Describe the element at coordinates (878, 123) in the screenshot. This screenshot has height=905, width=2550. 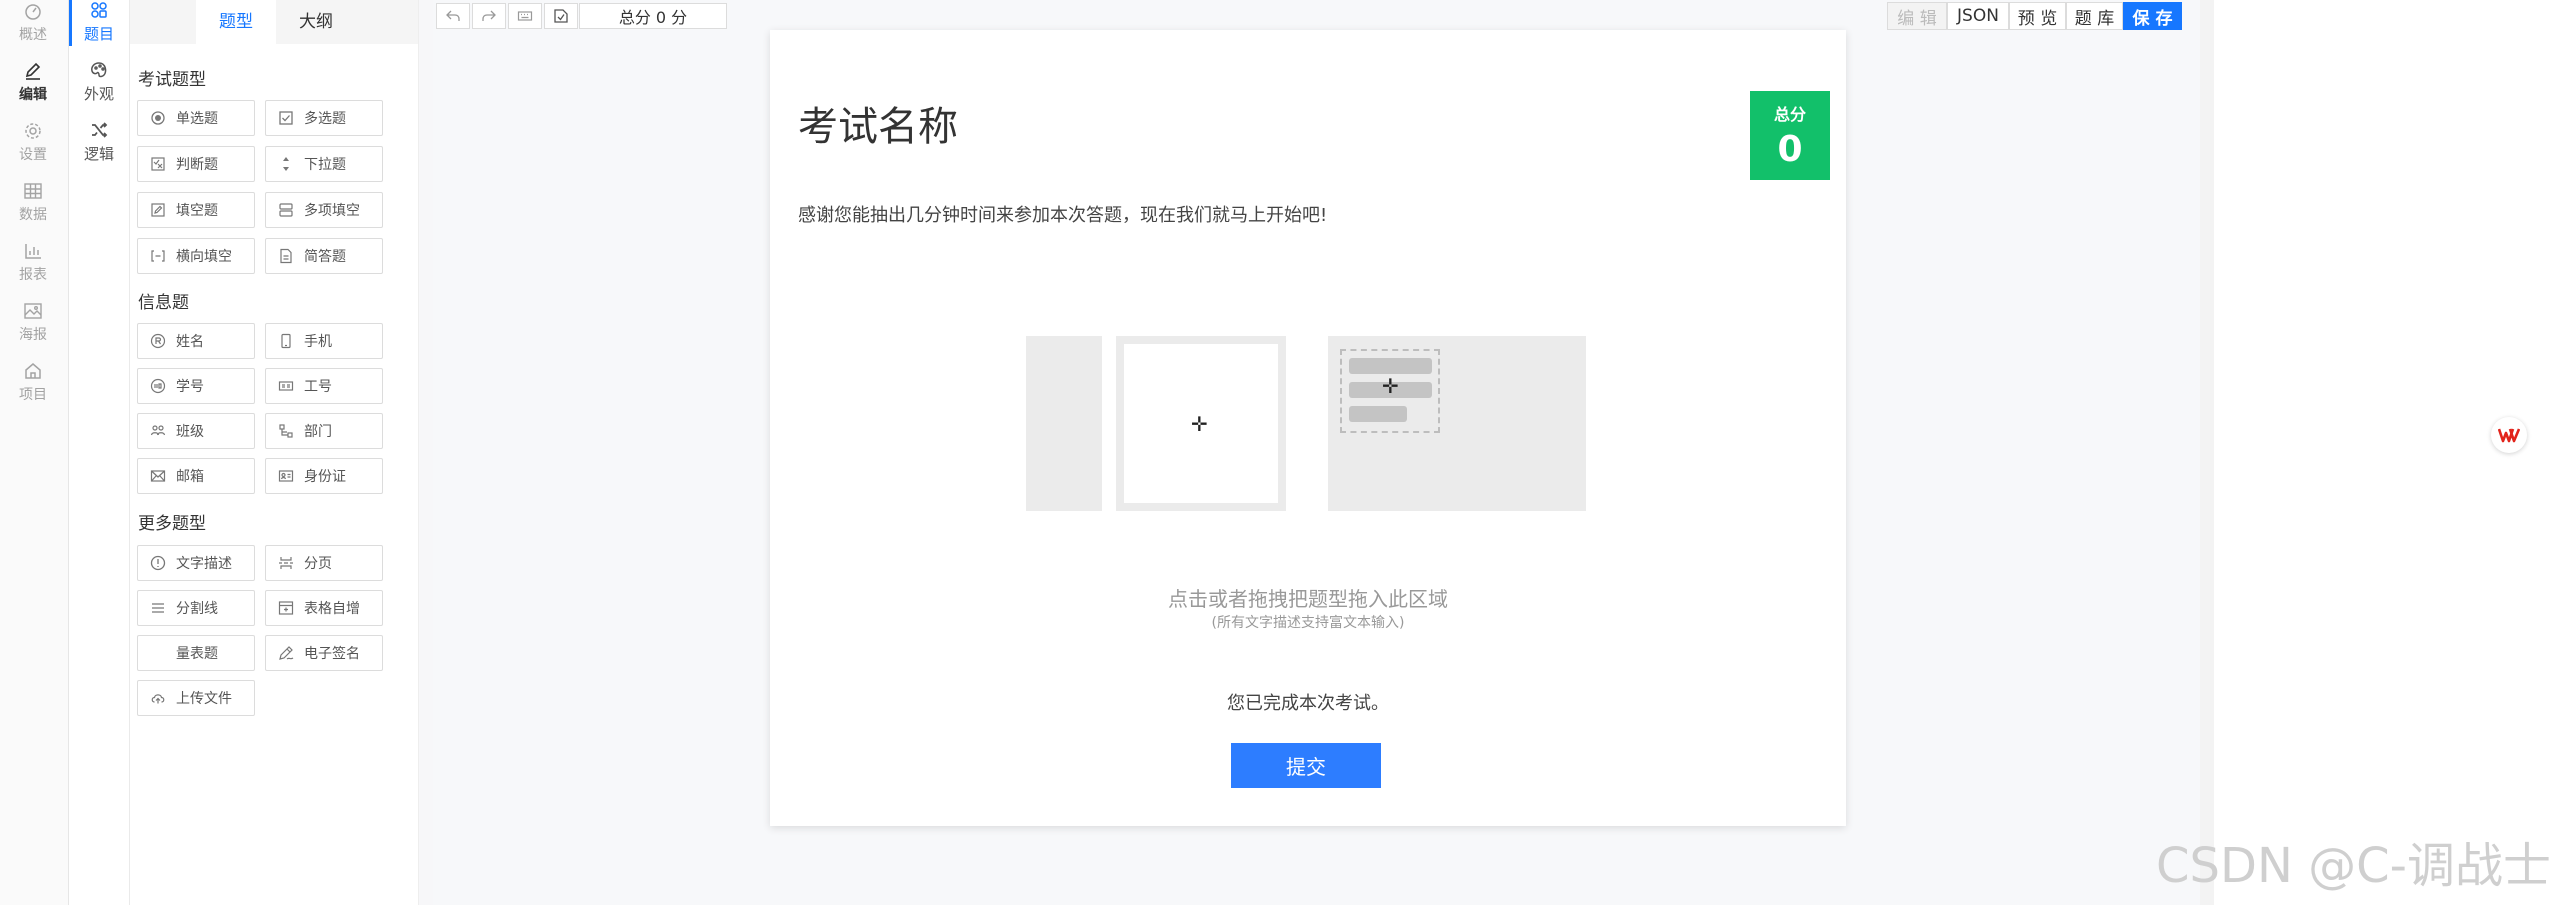
I see `exam-title: 考试名称` at that location.